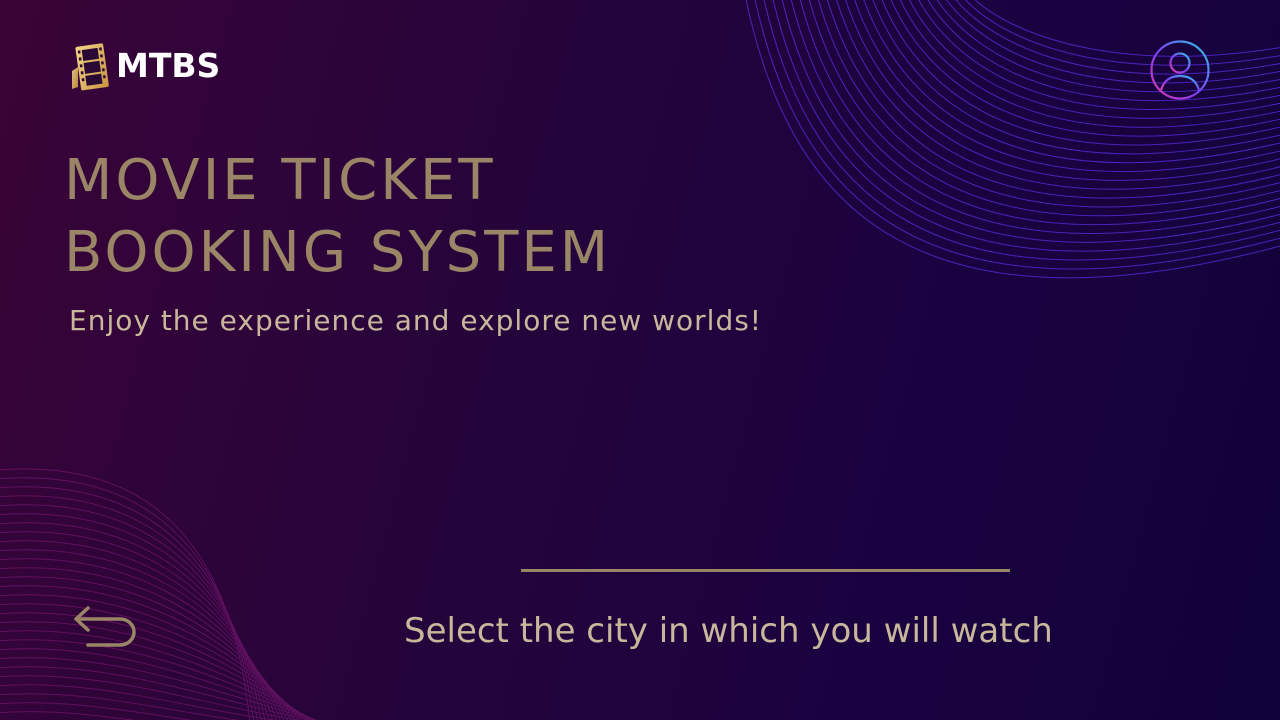 This screenshot has width=1280, height=720. I want to click on brand-name: MTBS, so click(168, 65).